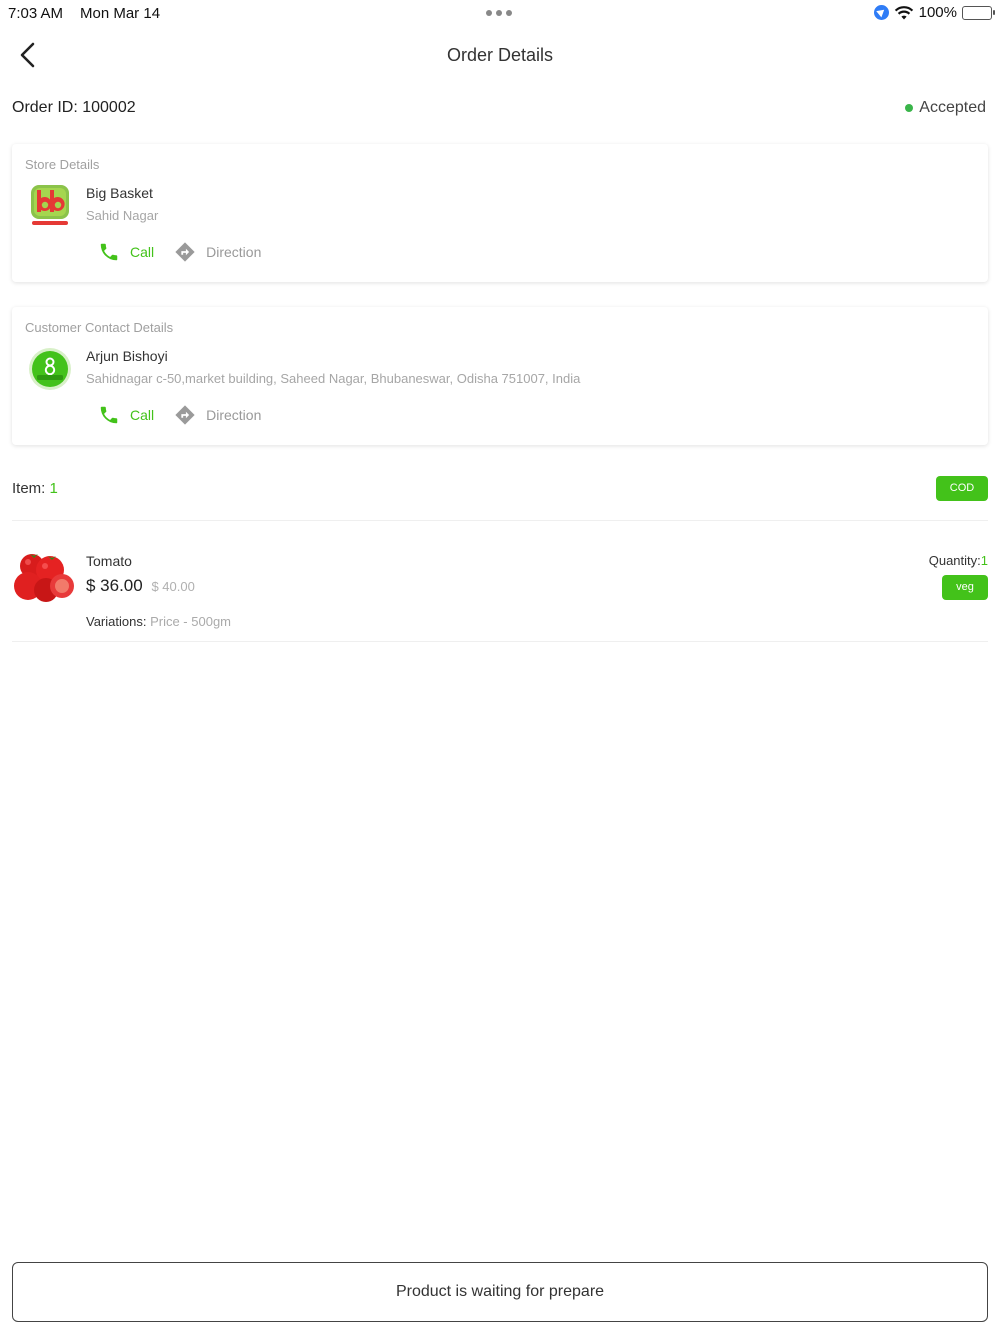 This screenshot has width=1000, height=1334. What do you see at coordinates (909, 108) in the screenshot?
I see `status-dot-icon` at bounding box center [909, 108].